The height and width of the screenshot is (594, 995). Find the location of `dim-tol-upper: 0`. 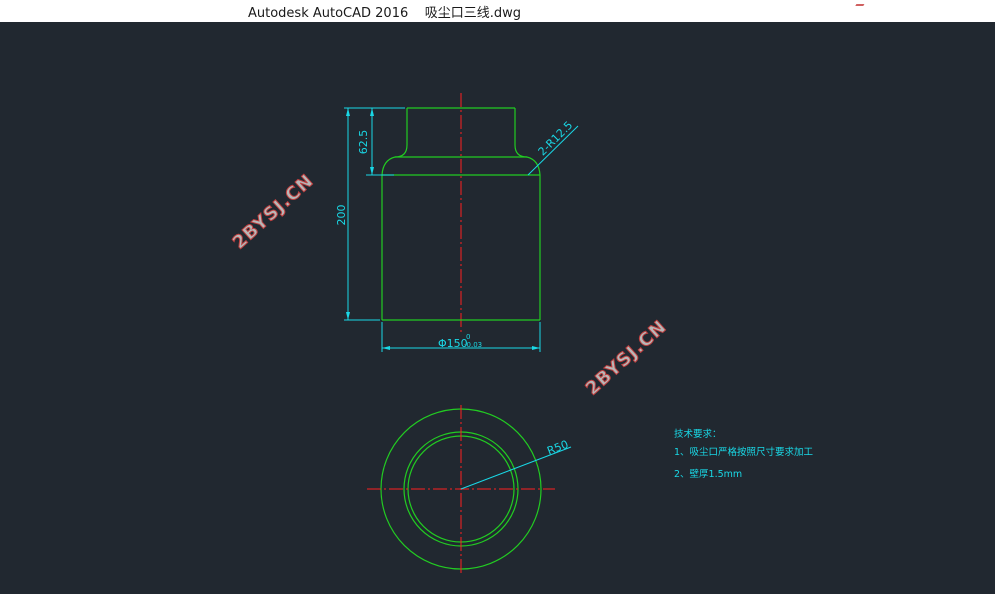

dim-tol-upper: 0 is located at coordinates (468, 337).